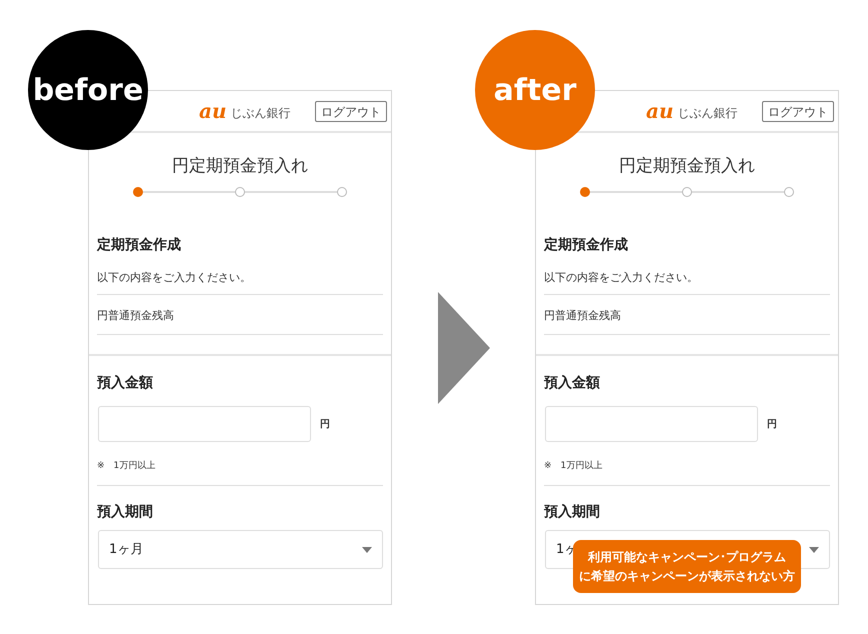 The height and width of the screenshot is (634, 868). I want to click on tooltip: 利用可能なキャンペーン･プログラム に希望のキャンペーンが表示されない方, so click(687, 566).